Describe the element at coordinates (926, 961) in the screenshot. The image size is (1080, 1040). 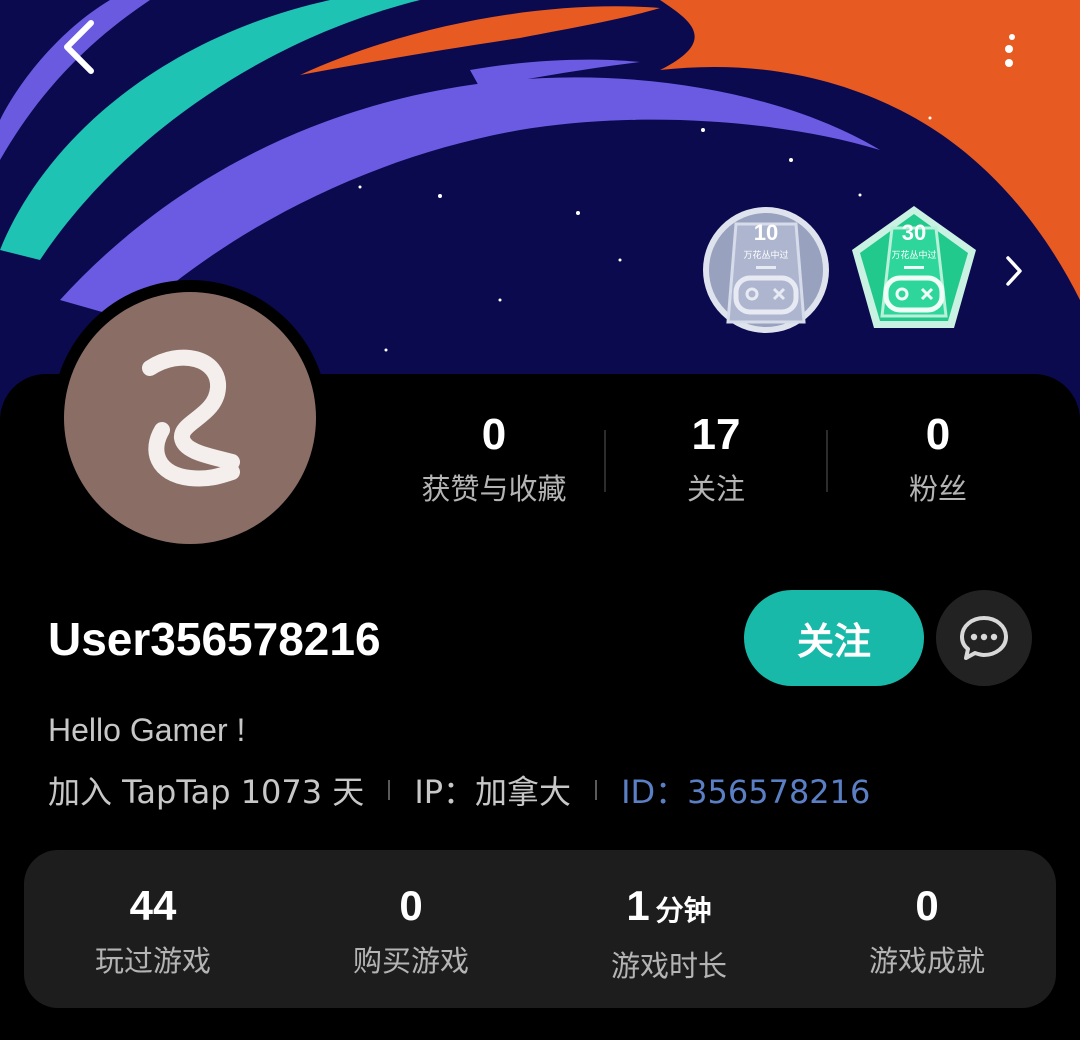
I see `stat-label: 游戏成就` at that location.